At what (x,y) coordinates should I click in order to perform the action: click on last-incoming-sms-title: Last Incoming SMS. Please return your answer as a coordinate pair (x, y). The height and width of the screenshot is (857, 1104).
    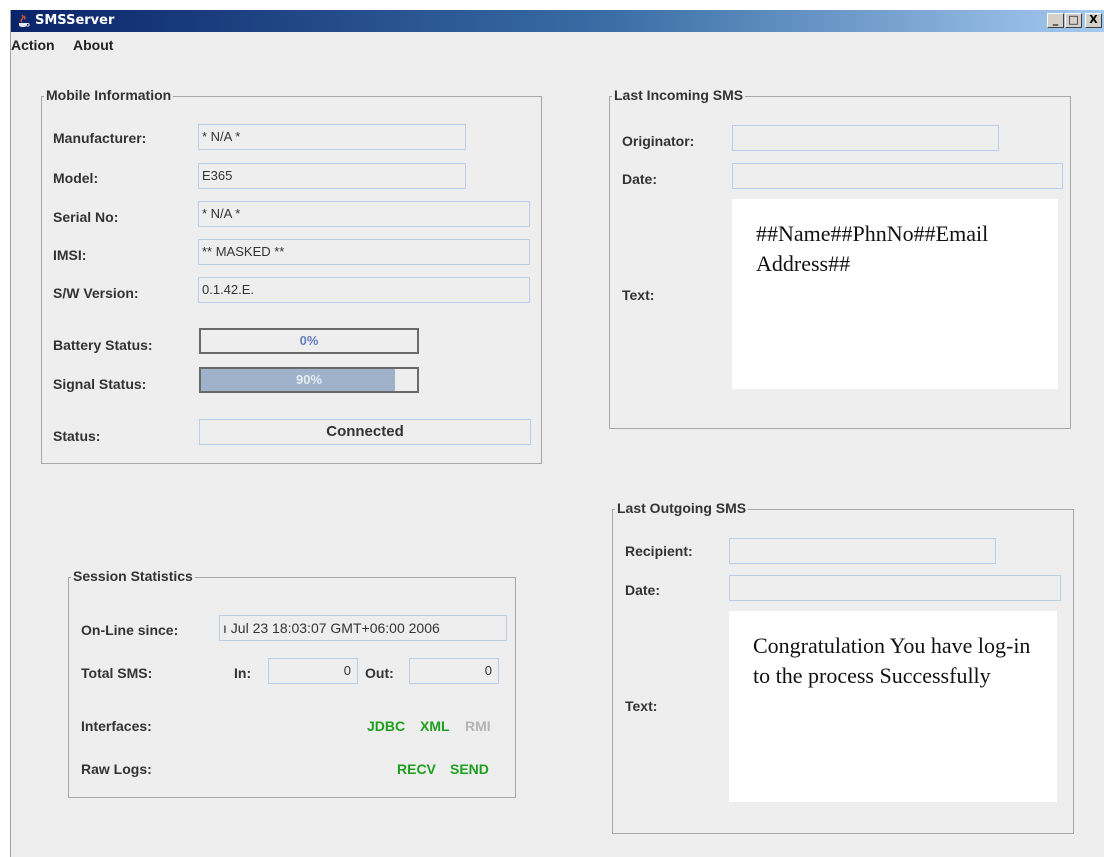
    Looking at the image, I should click on (679, 95).